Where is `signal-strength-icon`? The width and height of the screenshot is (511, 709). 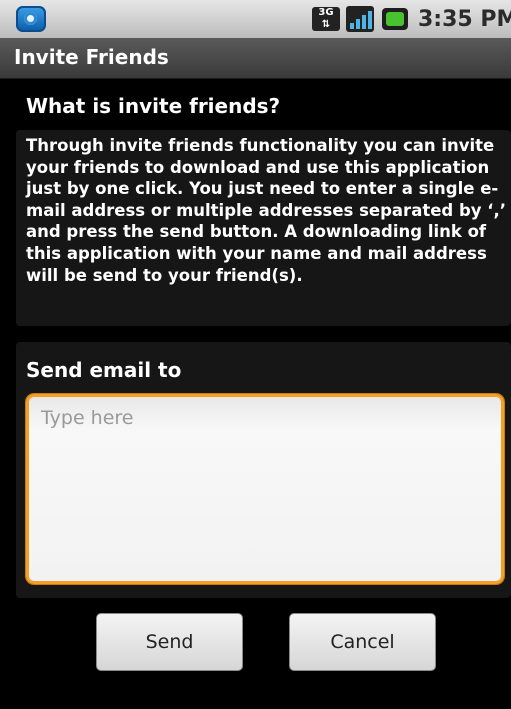
signal-strength-icon is located at coordinates (360, 19).